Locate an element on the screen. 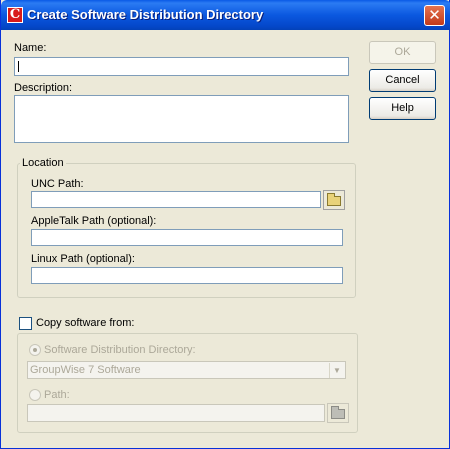 The height and width of the screenshot is (449, 450). unc-path-label: UNC Path: is located at coordinates (57, 184).